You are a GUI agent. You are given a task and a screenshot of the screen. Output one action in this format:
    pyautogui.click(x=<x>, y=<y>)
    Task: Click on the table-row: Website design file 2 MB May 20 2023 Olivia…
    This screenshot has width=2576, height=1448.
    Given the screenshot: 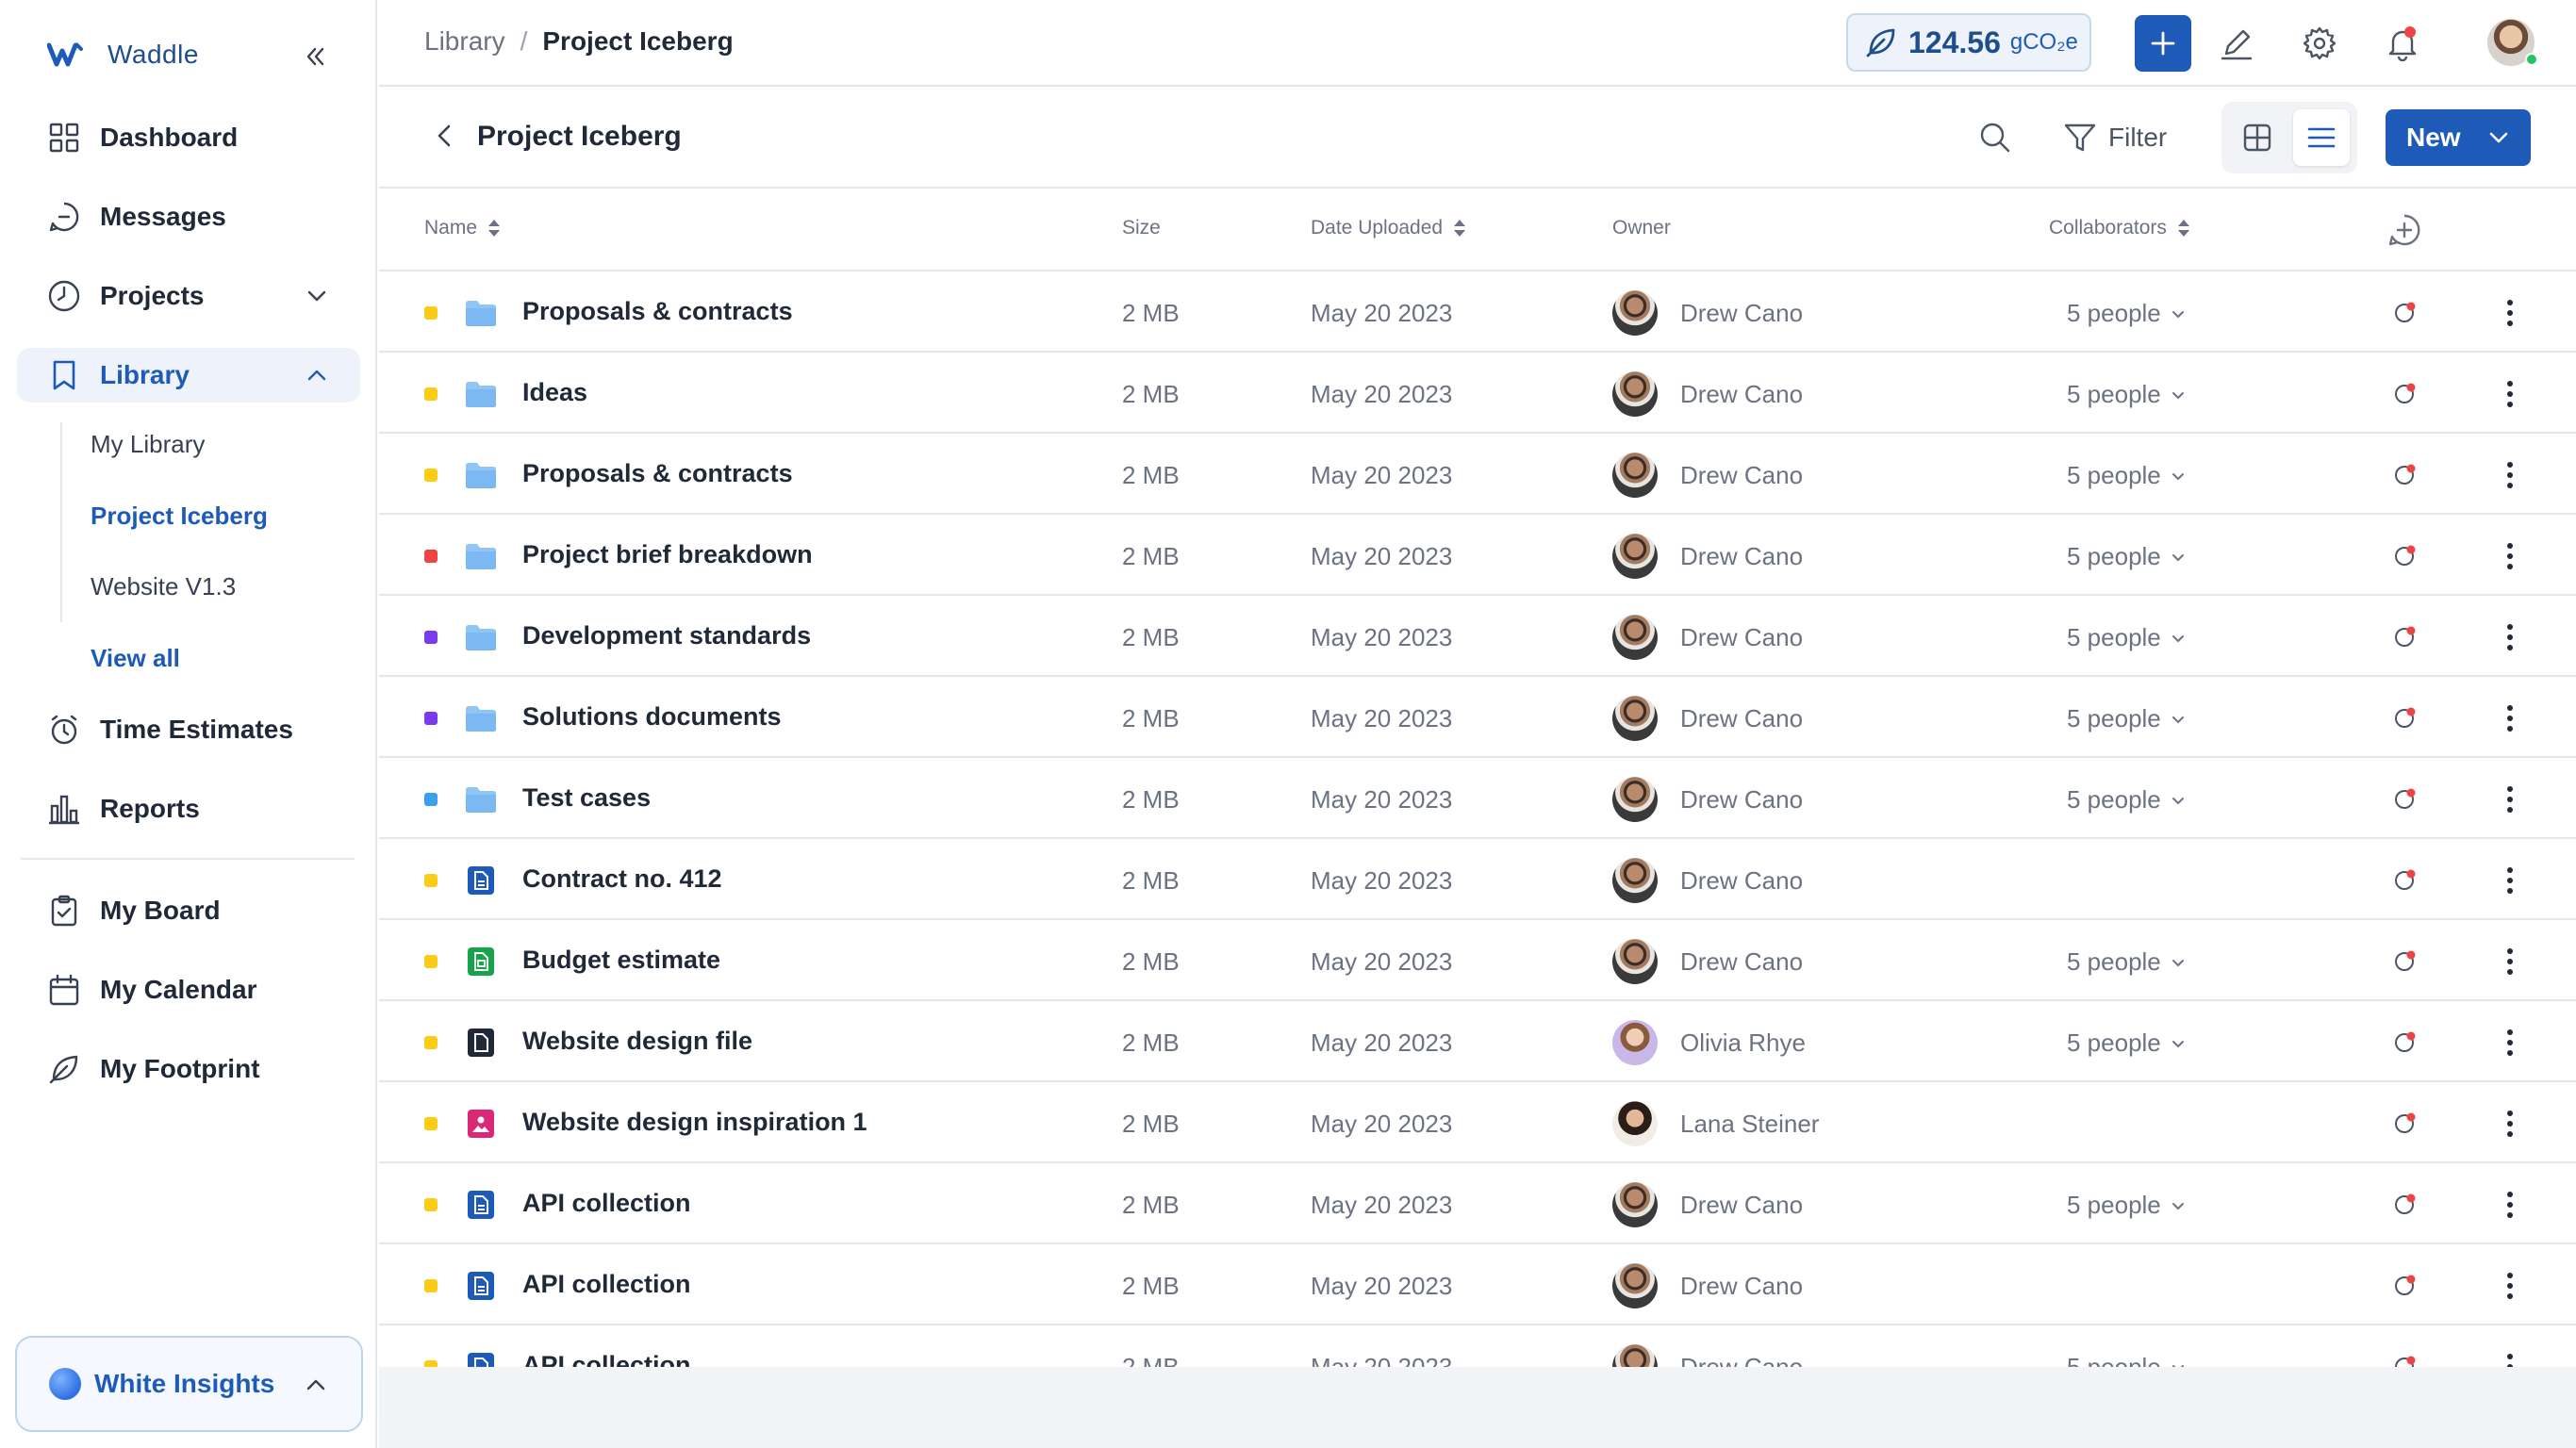 What is the action you would take?
    pyautogui.click(x=1477, y=1041)
    